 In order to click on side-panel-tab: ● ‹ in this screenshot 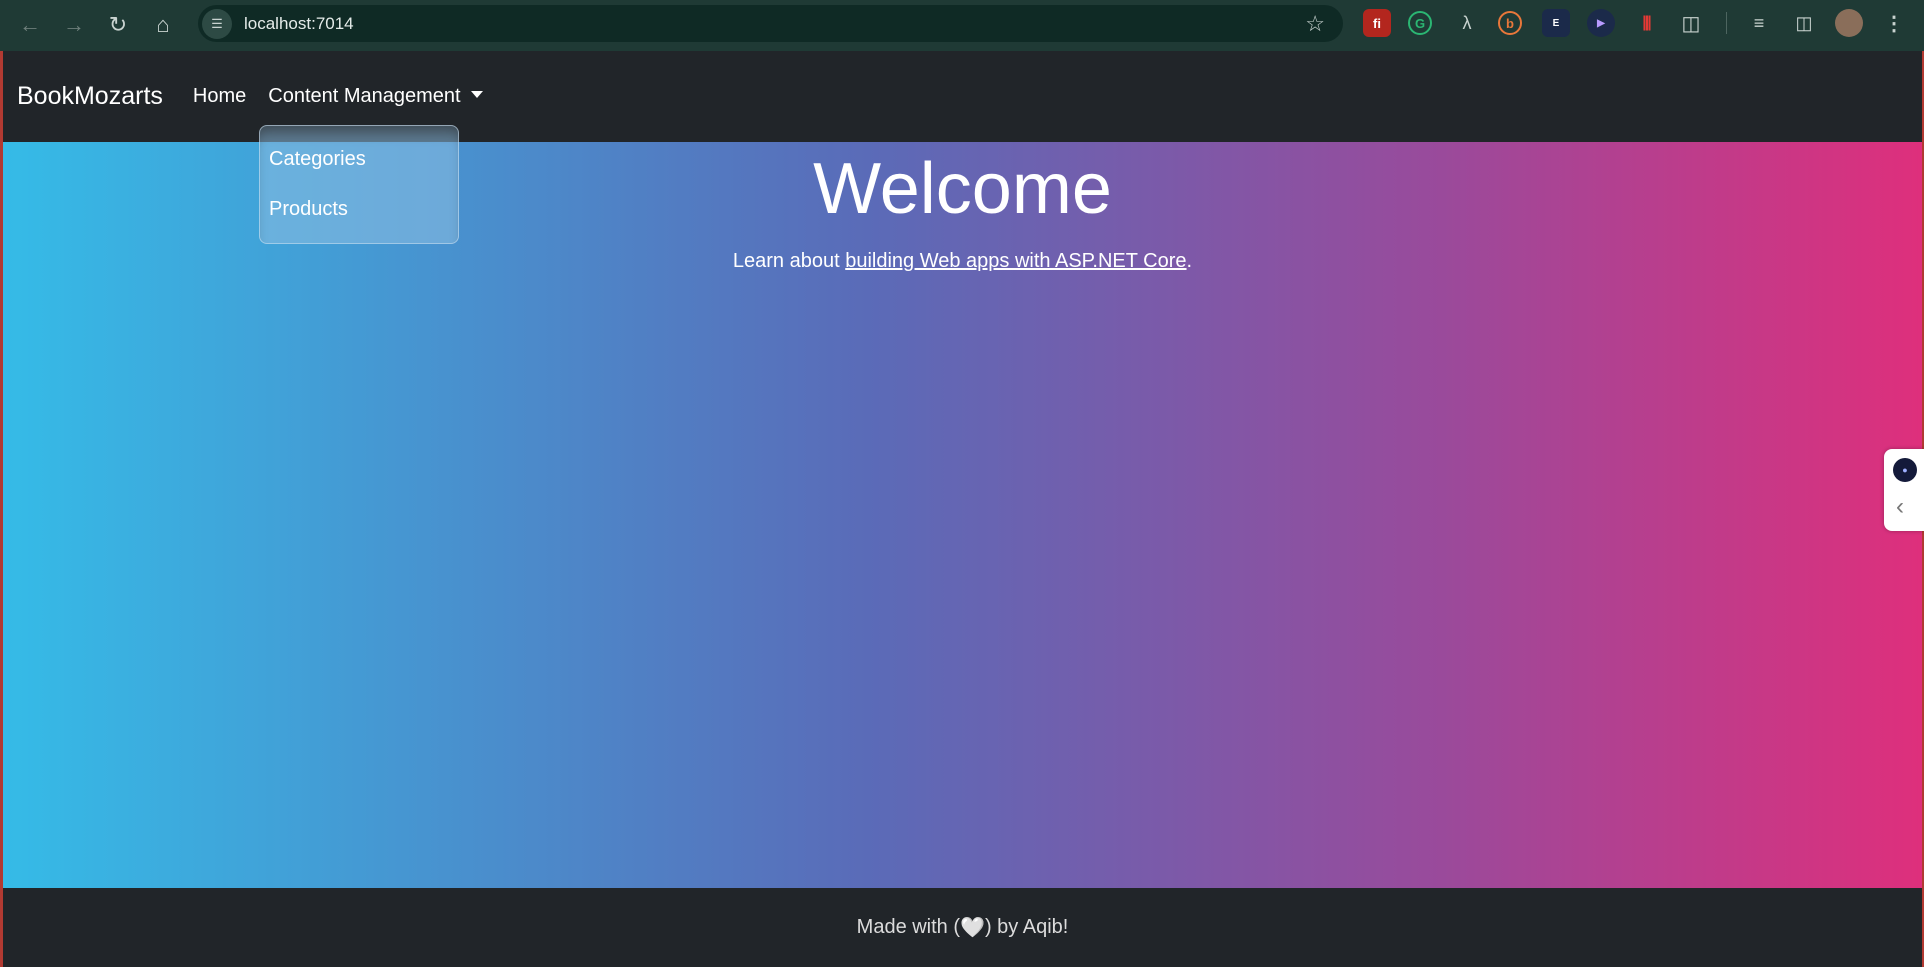, I will do `click(1904, 490)`.